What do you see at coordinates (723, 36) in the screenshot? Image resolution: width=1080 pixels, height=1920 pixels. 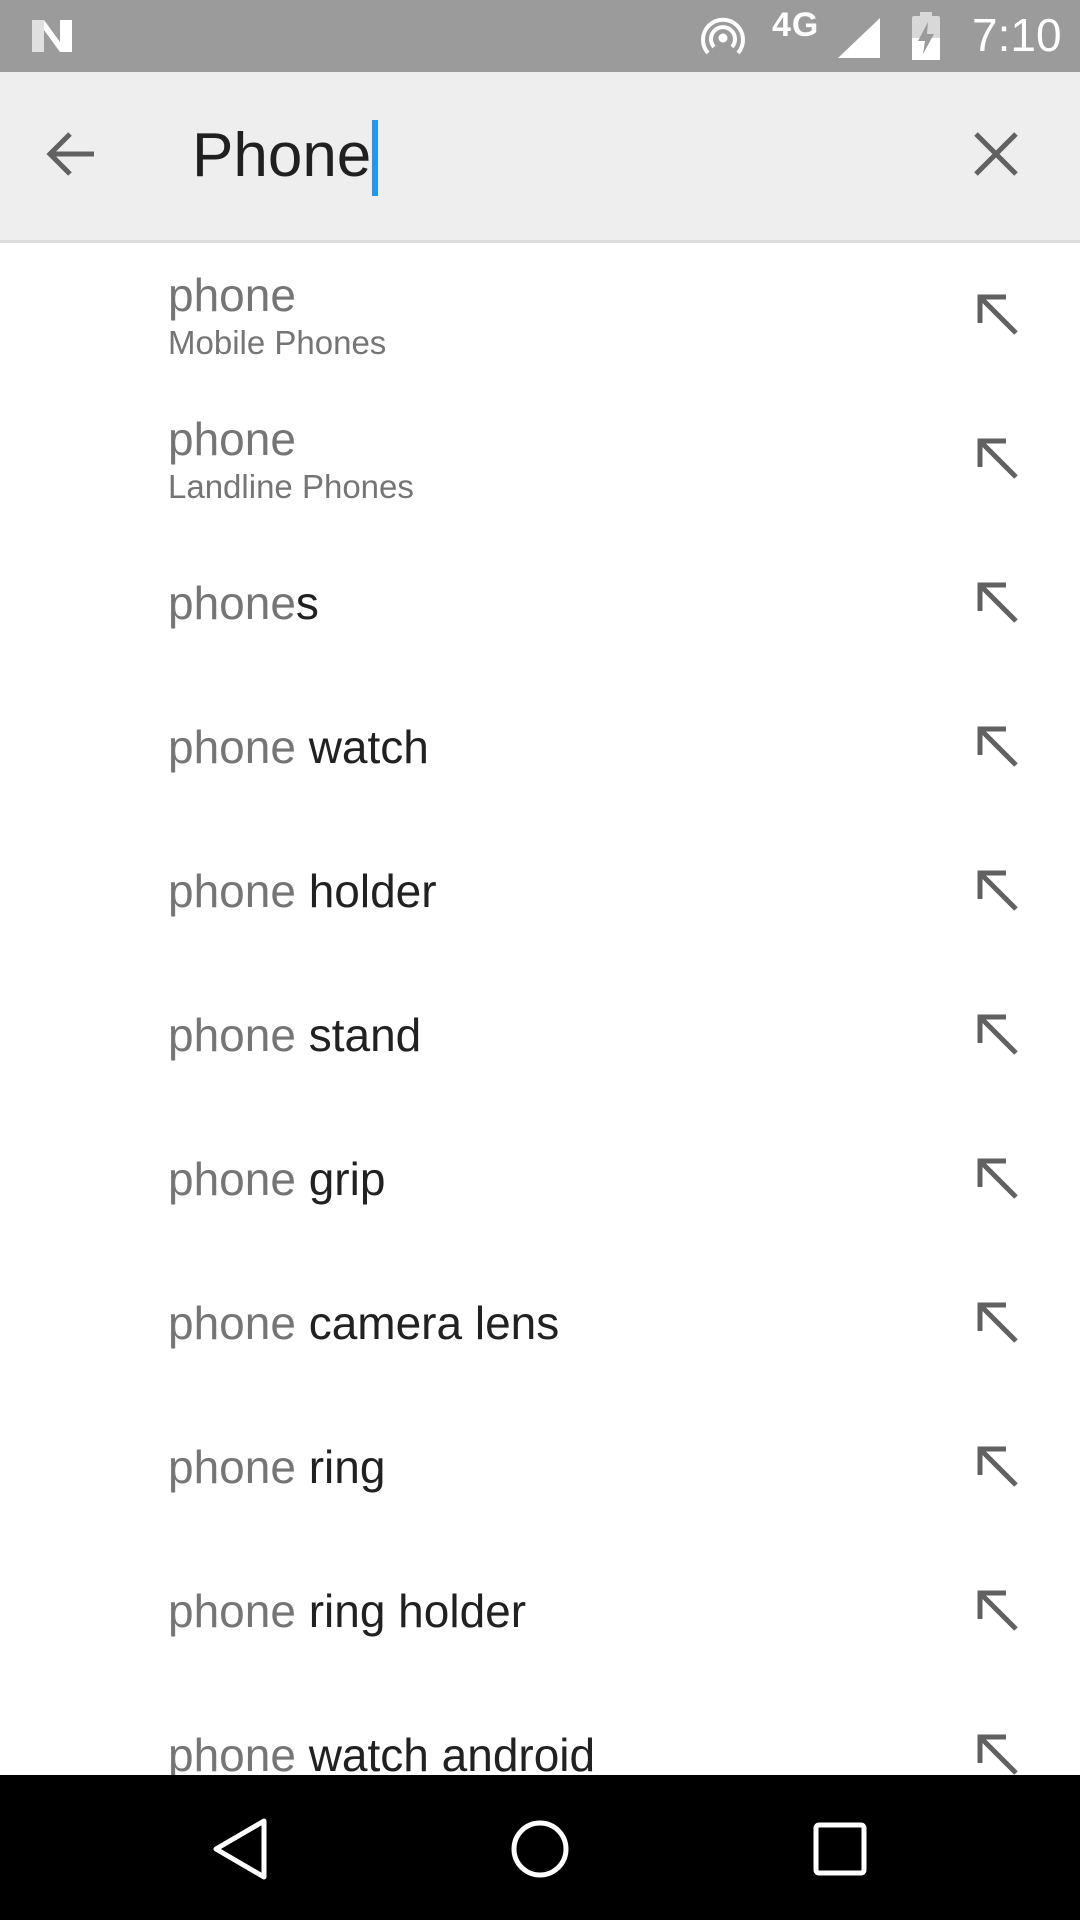 I see `hotspot-icon` at bounding box center [723, 36].